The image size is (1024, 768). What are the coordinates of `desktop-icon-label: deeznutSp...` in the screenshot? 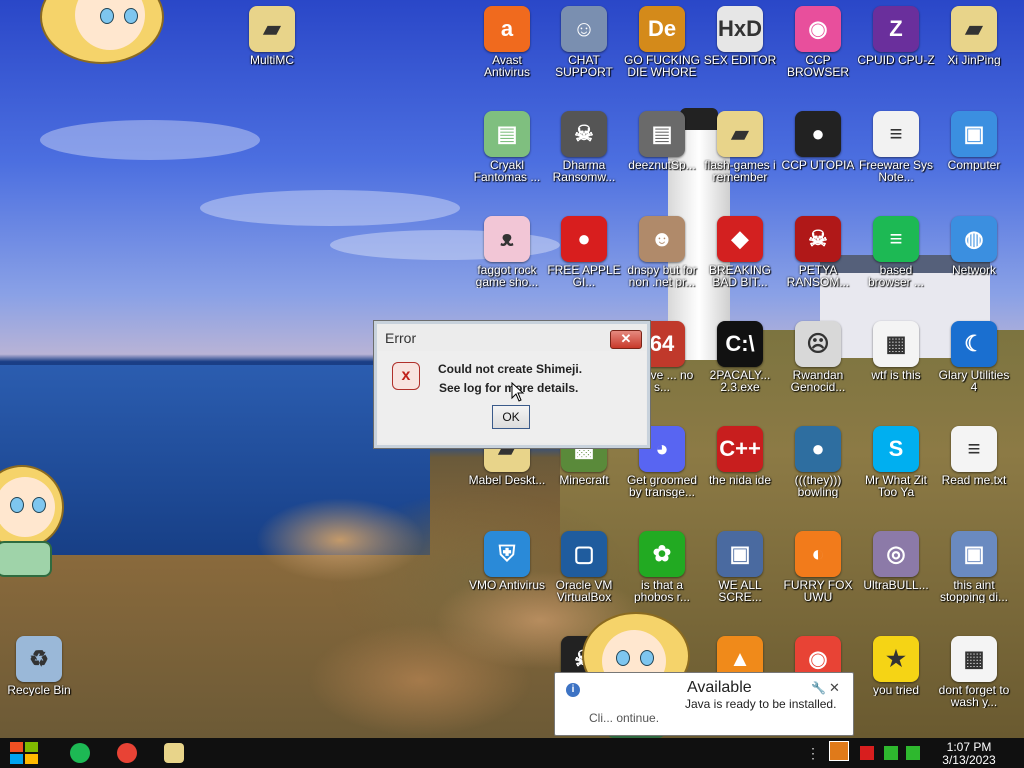 It's located at (662, 165).